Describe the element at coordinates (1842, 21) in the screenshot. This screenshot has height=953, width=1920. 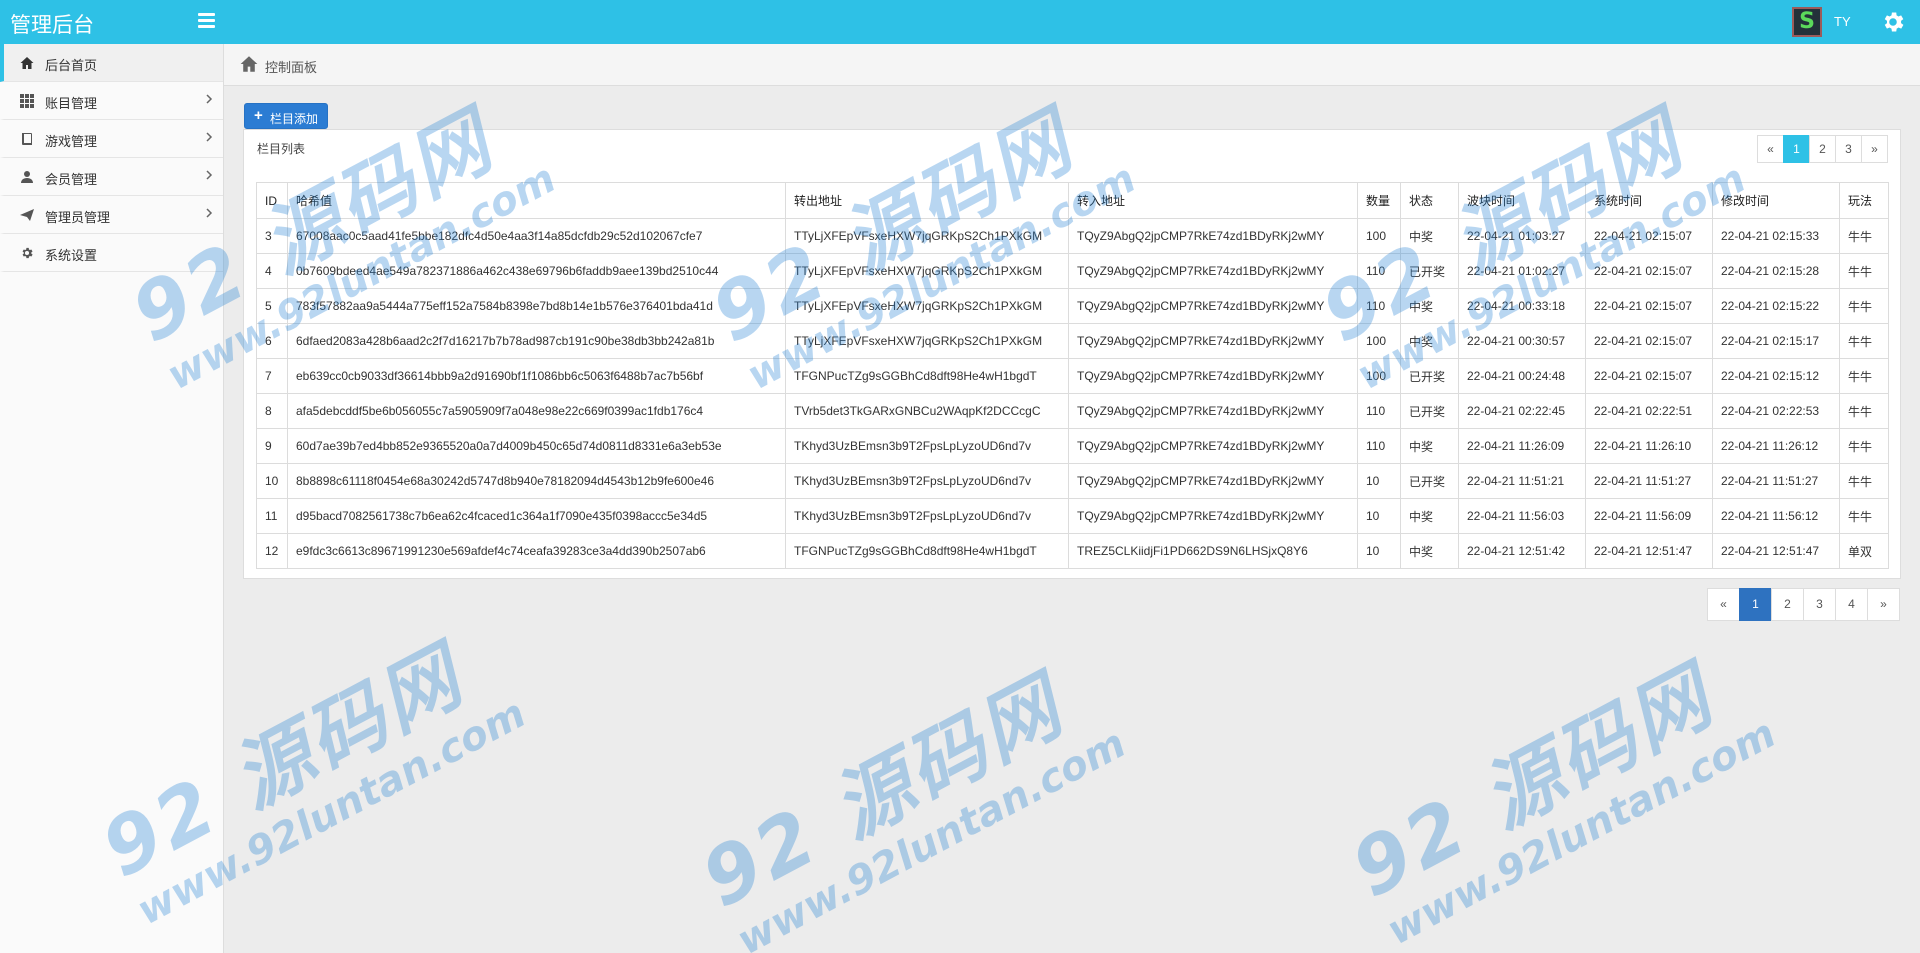
I see `username: TY` at that location.